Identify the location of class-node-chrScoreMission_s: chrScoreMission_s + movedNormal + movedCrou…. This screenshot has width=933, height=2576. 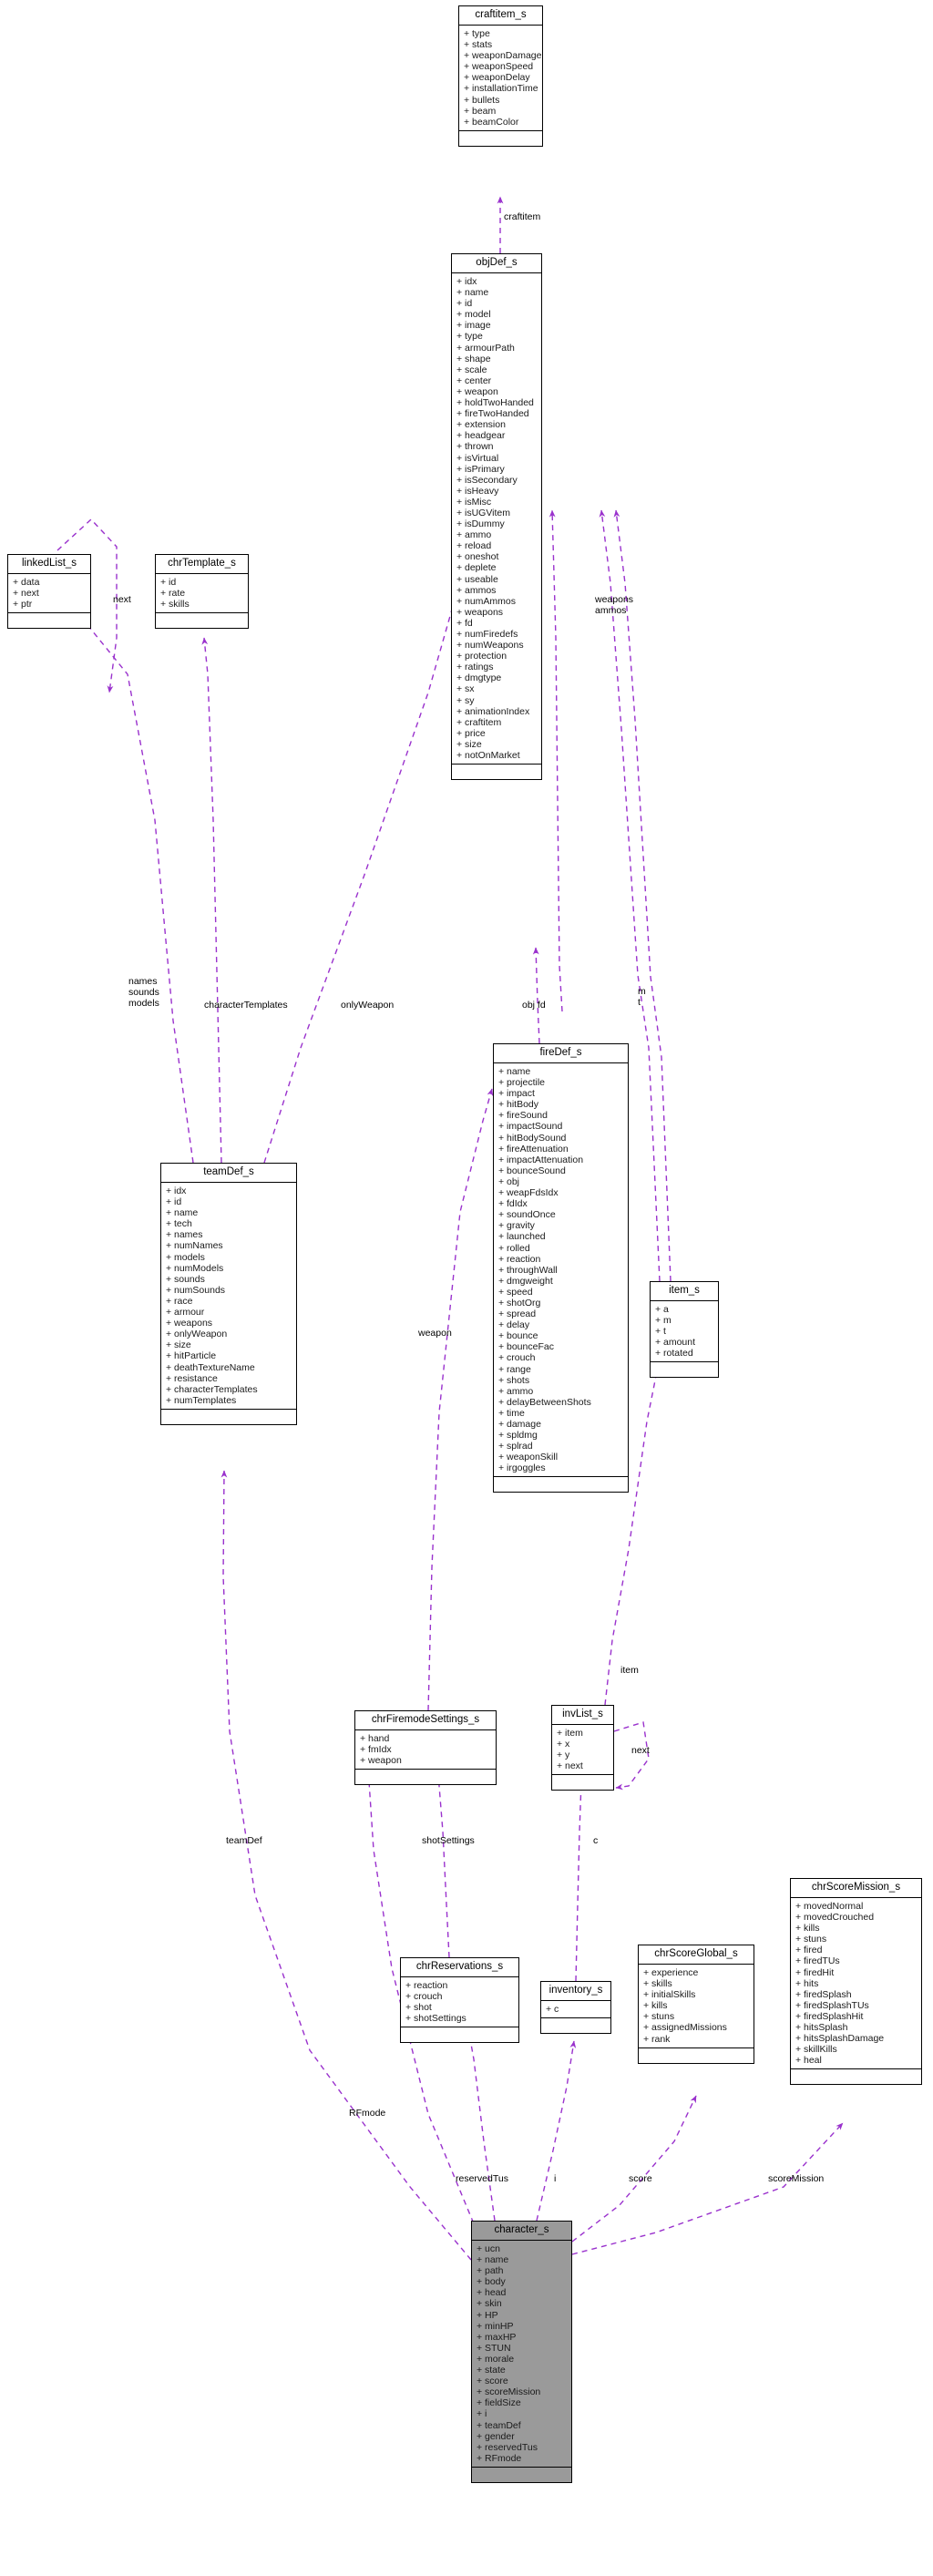
(856, 1982).